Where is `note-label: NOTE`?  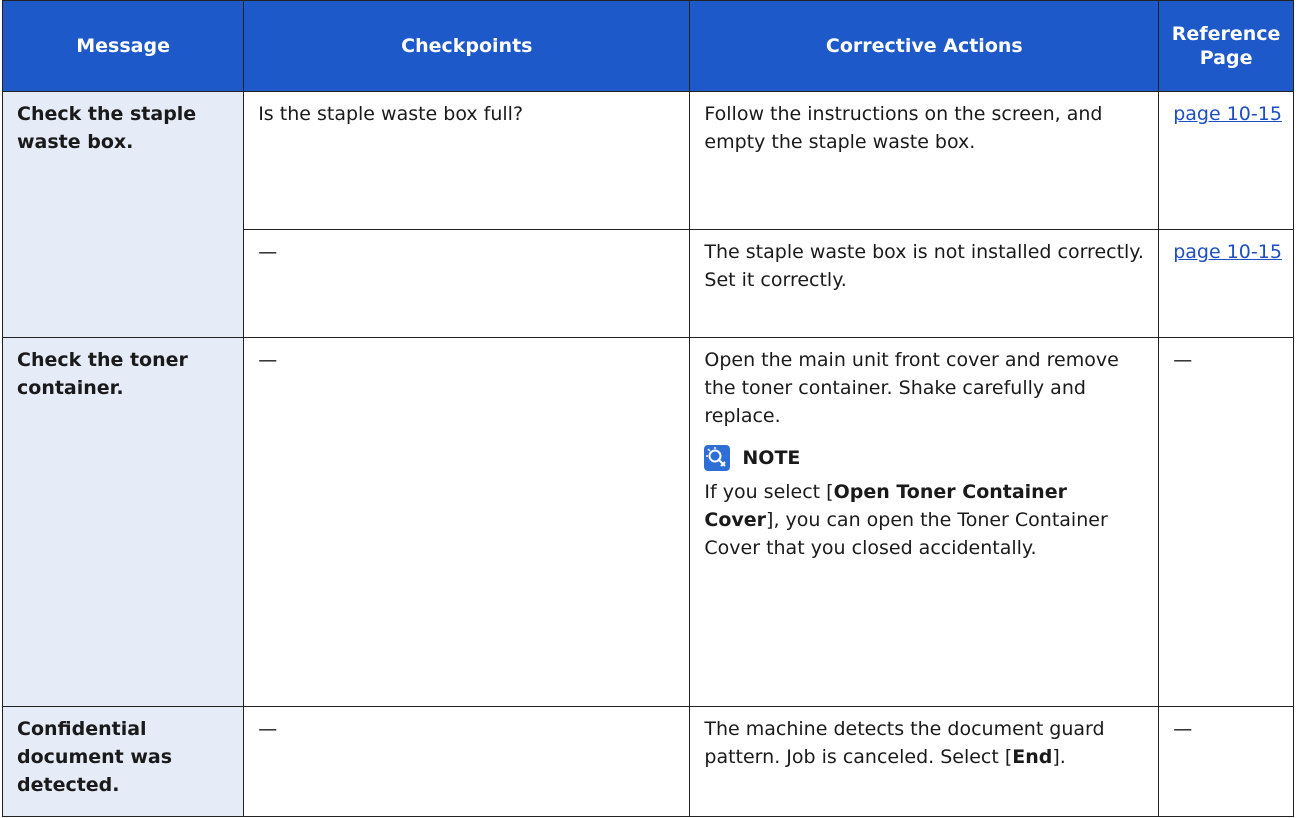
note-label: NOTE is located at coordinates (771, 458).